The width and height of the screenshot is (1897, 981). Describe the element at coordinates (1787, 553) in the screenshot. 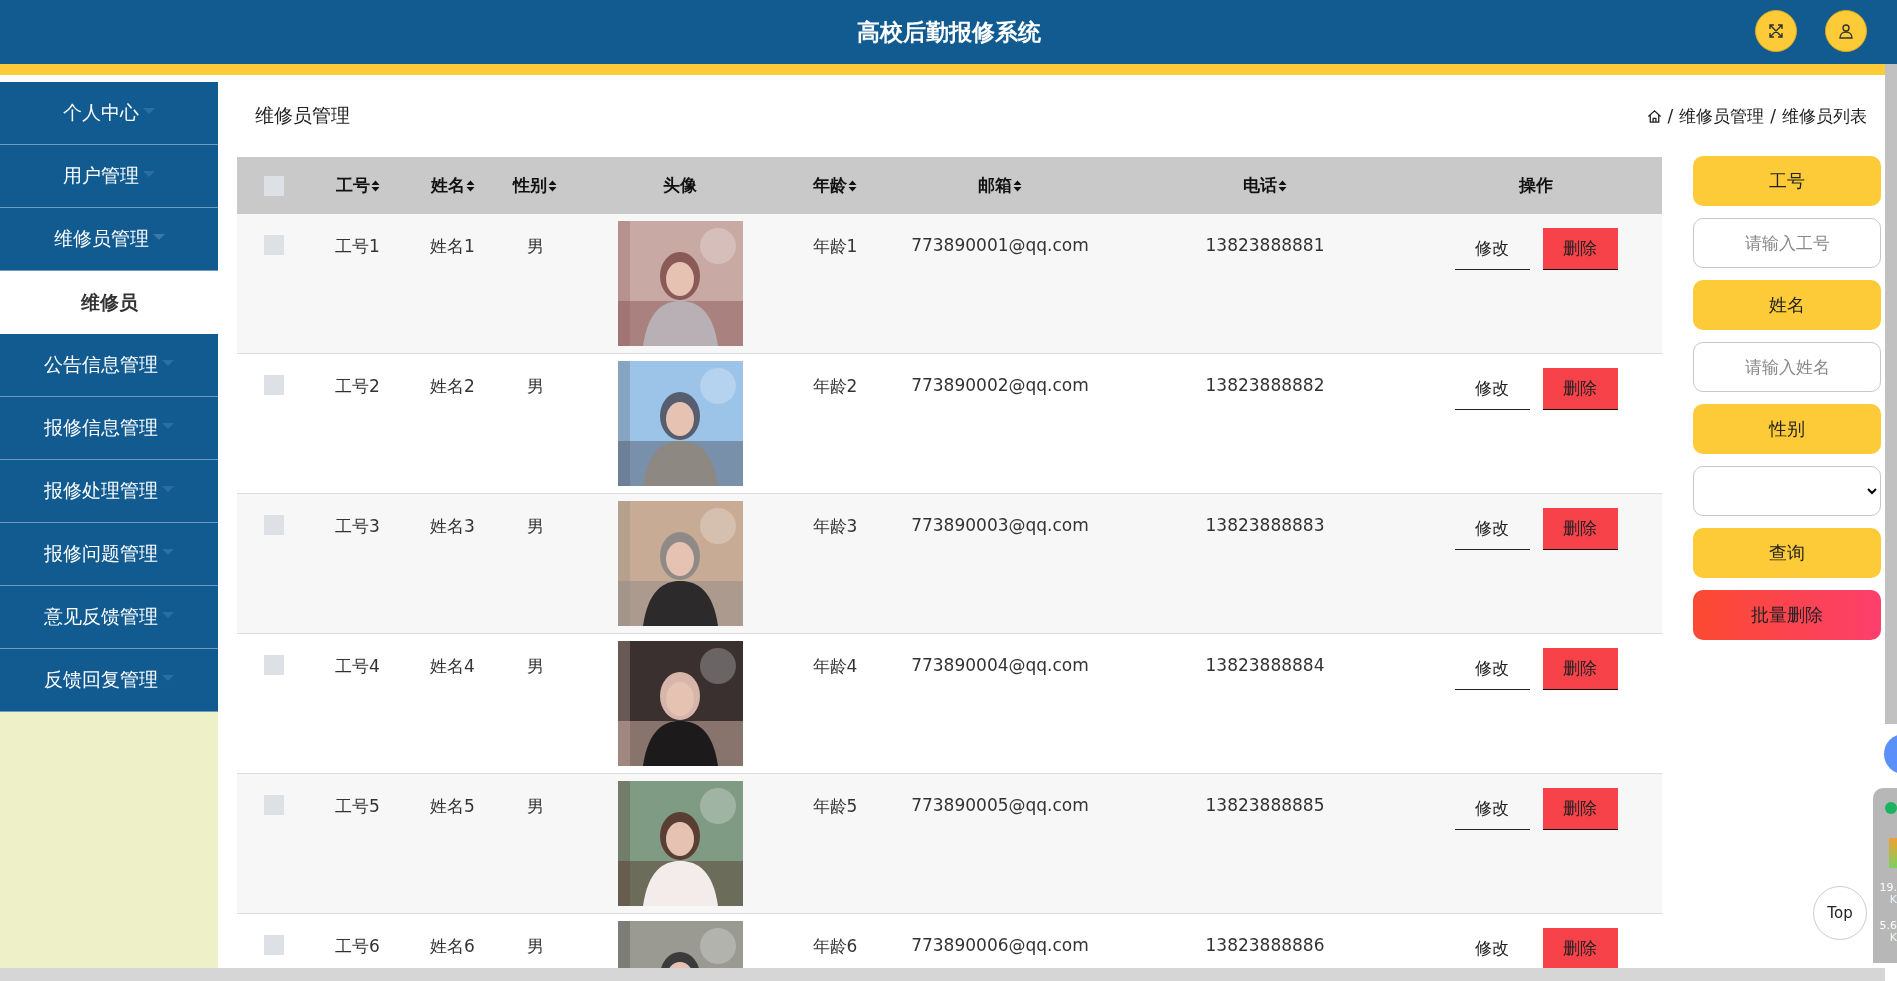

I see `search-button: 查询` at that location.